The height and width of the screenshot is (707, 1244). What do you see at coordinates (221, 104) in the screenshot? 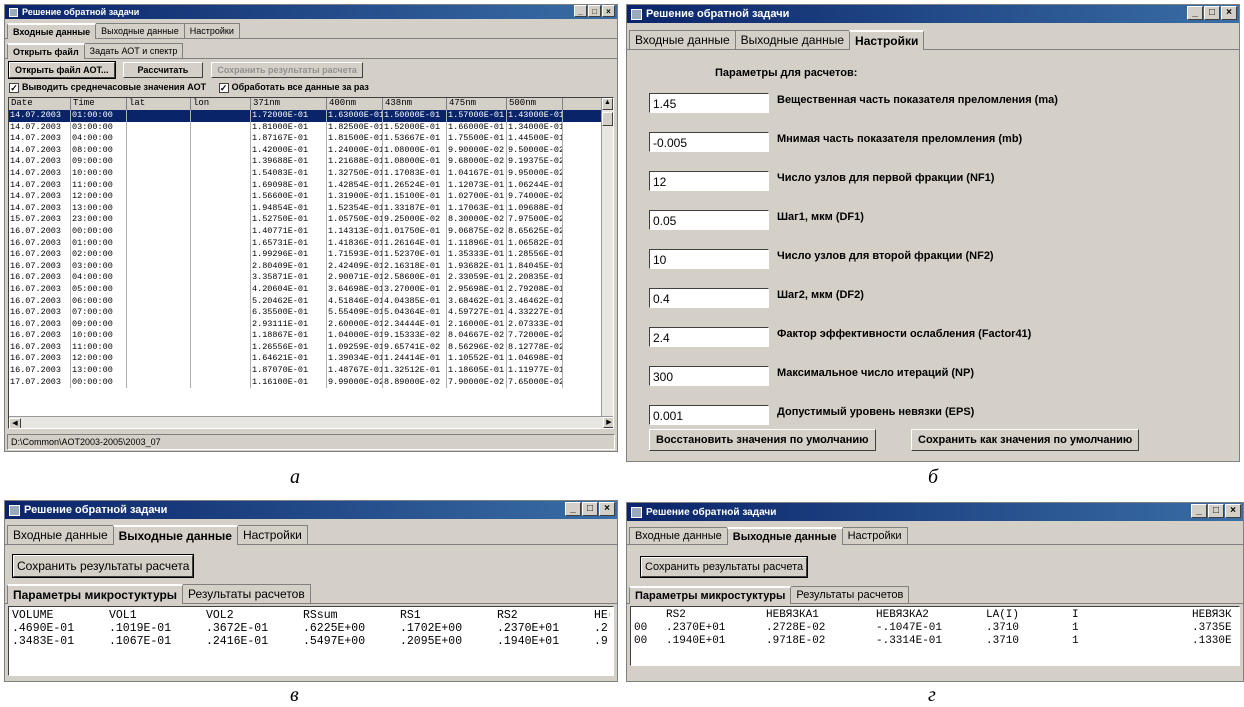
I see `grid-column-header: lon` at bounding box center [221, 104].